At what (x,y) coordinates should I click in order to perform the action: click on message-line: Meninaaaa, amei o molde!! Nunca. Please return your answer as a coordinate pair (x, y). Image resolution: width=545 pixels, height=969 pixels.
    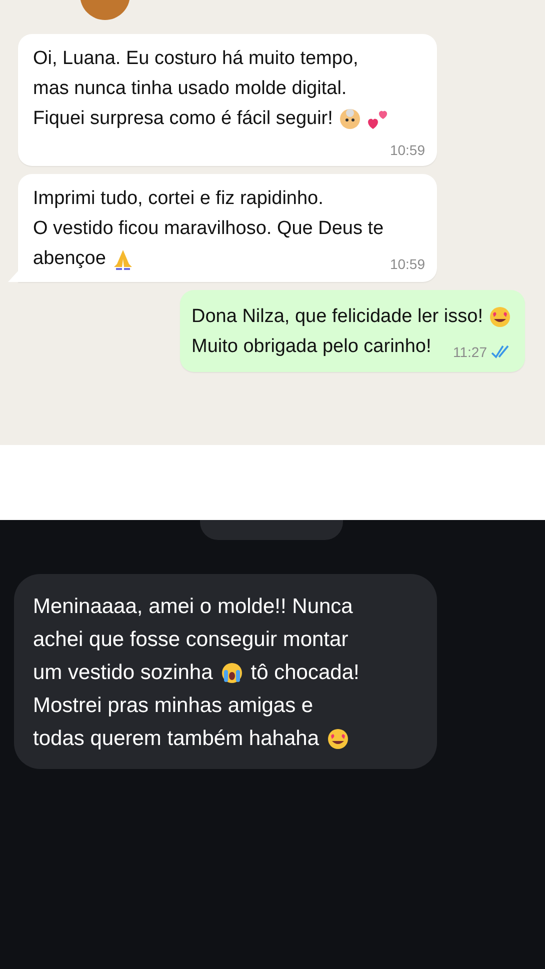
    Looking at the image, I should click on (193, 607).